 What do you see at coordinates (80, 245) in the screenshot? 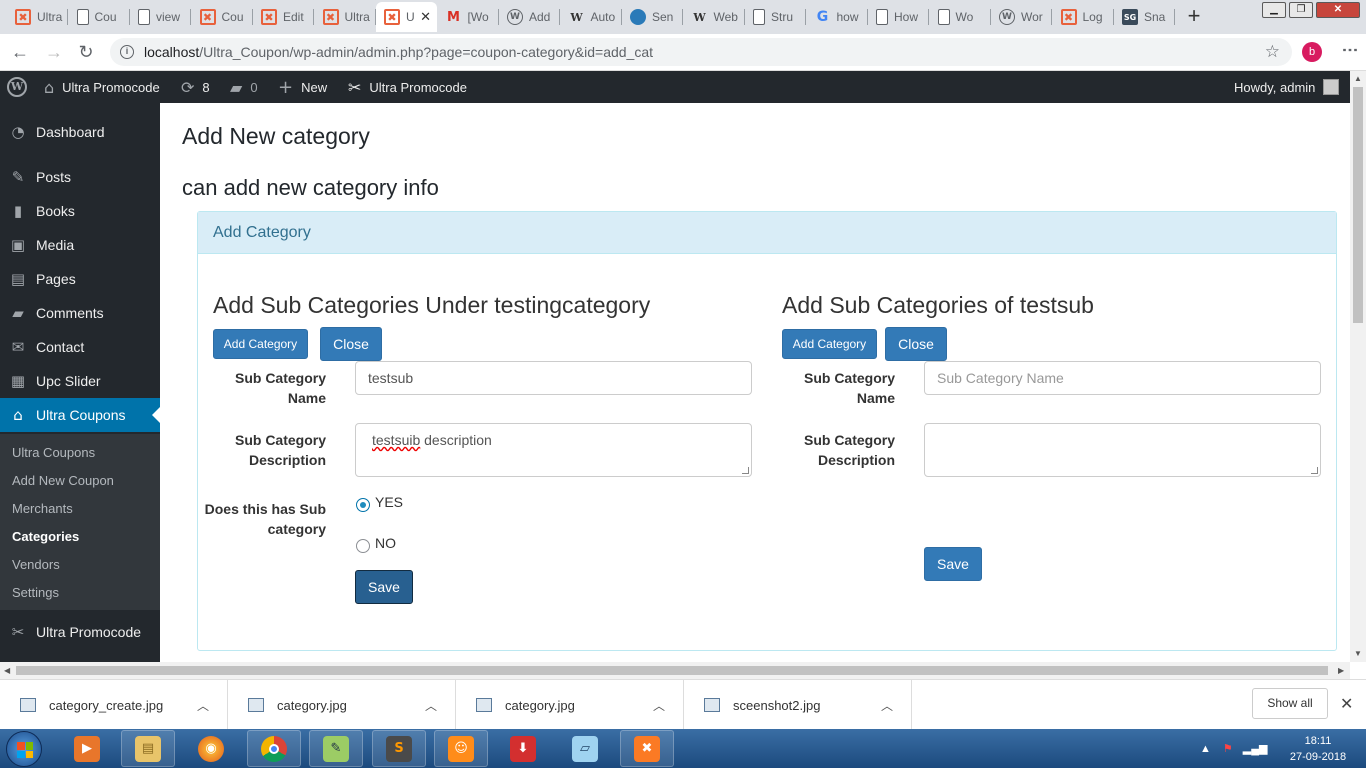
I see `sidebar-item-media: ▣ Media` at bounding box center [80, 245].